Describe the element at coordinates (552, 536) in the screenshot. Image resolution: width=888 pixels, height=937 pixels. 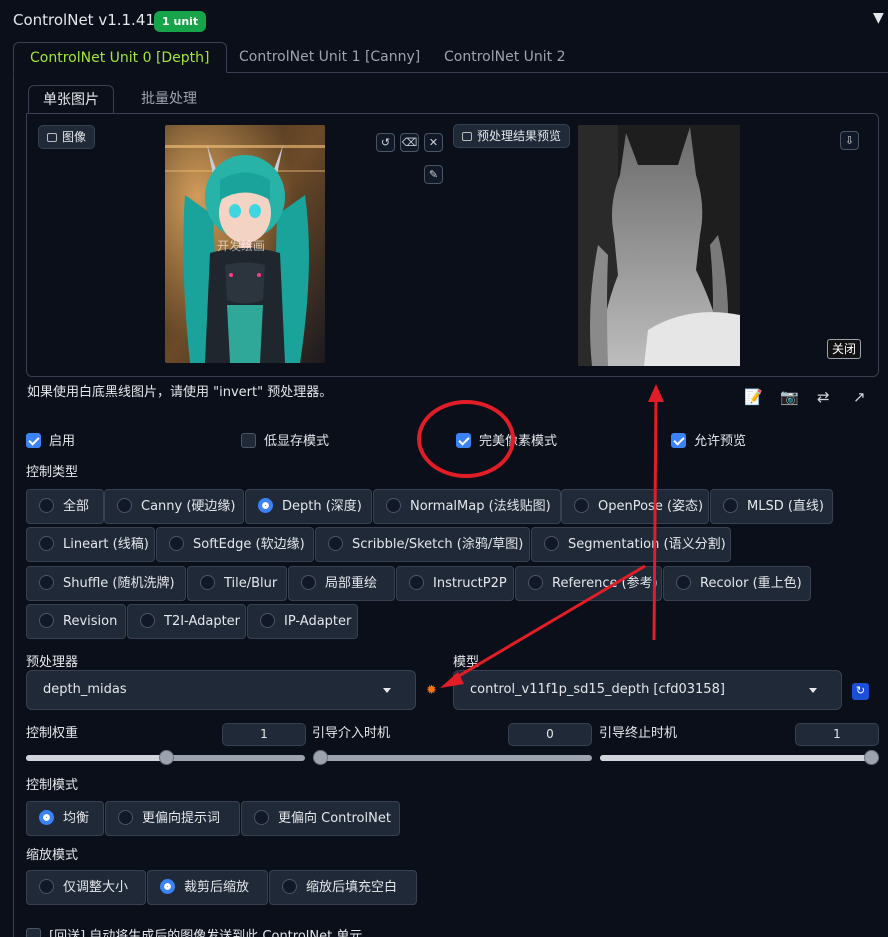
I see `annotation-arrows` at that location.